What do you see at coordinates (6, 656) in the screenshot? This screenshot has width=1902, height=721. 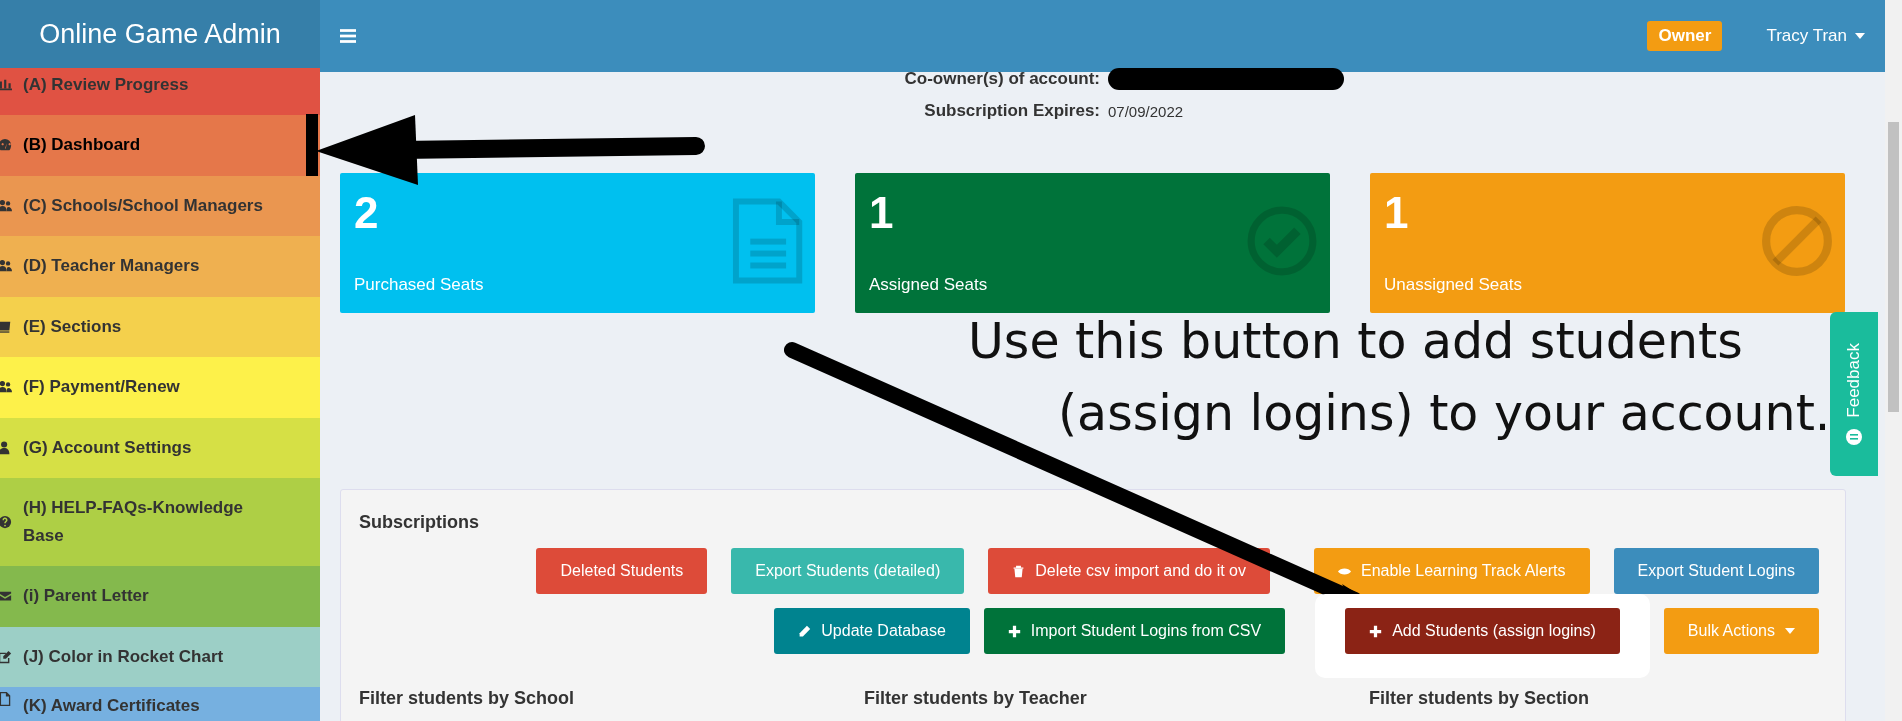 I see `edit-icon` at bounding box center [6, 656].